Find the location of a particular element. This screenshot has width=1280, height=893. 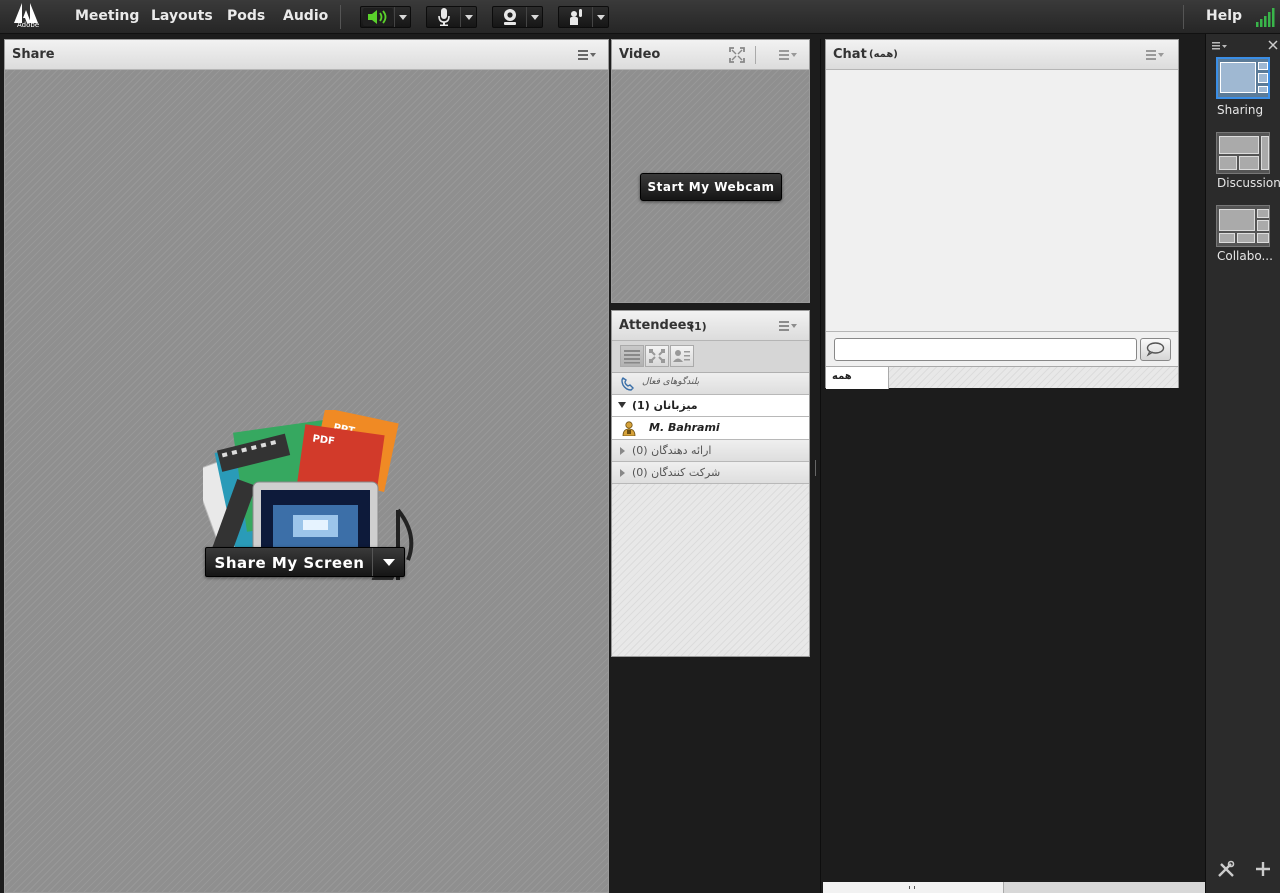

attendees-pod-header: Attendees (1) is located at coordinates (710, 326).